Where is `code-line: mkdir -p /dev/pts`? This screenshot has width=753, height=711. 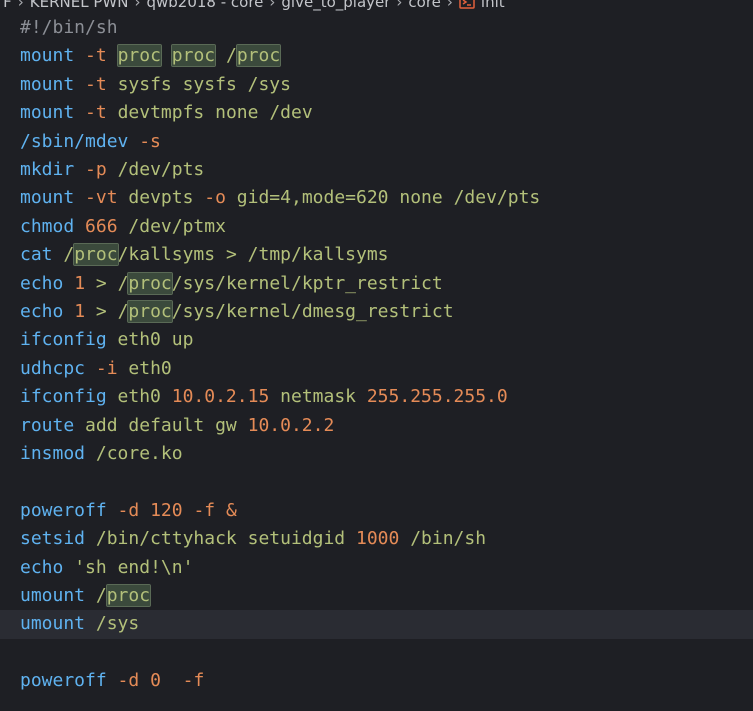
code-line: mkdir -p /dev/pts is located at coordinates (376, 170).